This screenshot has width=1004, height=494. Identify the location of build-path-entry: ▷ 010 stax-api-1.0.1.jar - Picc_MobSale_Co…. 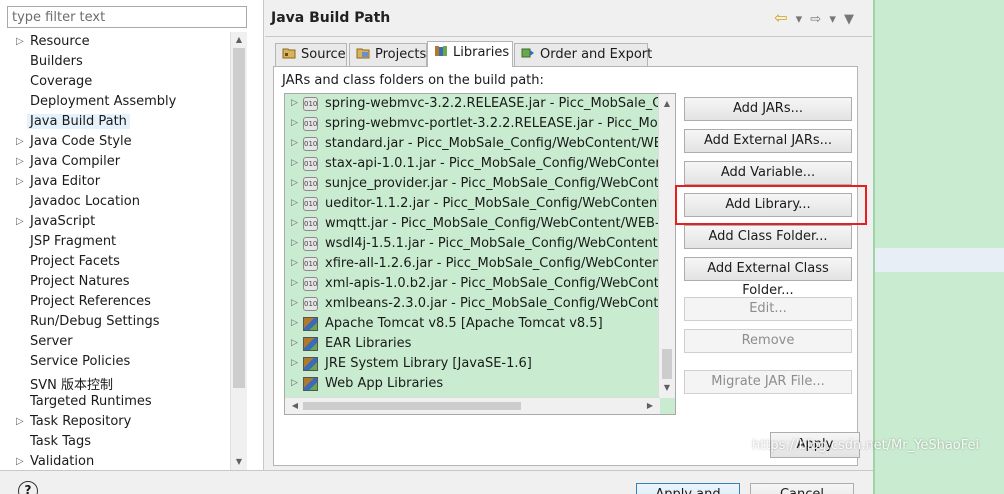
(480, 164).